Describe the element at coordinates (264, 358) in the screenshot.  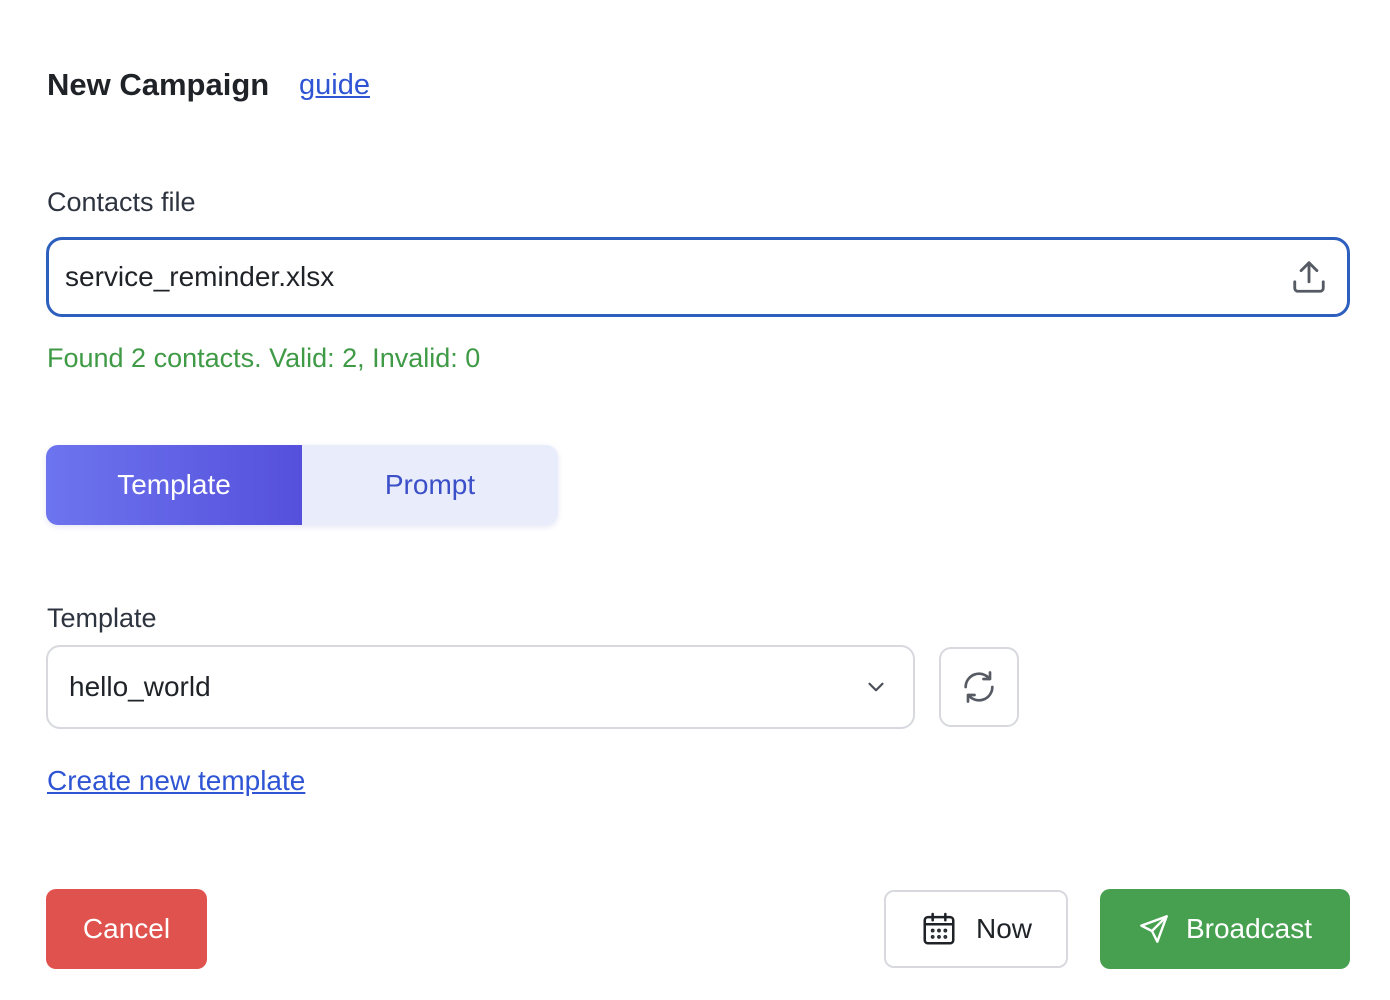
I see `contacts-status-message: Found 2 contacts. Valid: 2, Invalid: 0` at that location.